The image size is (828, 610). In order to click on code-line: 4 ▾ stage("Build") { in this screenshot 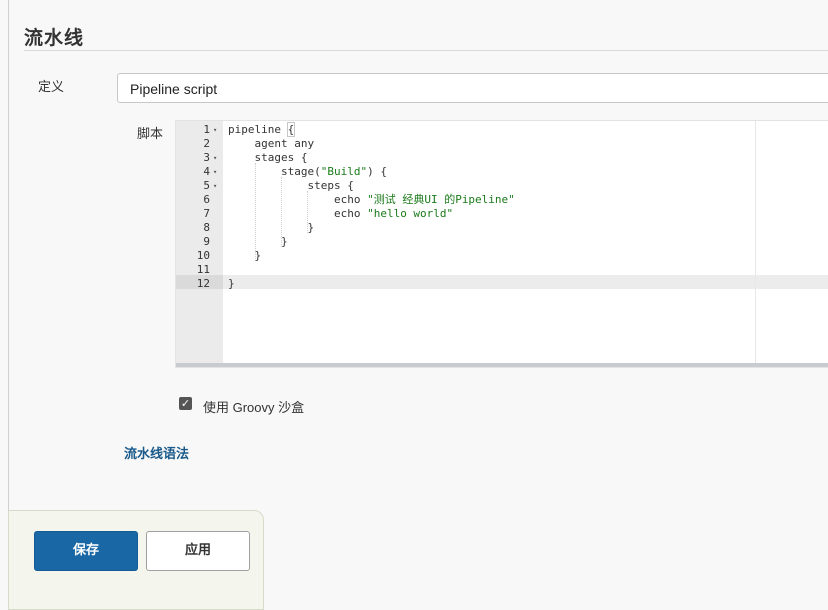, I will do `click(502, 172)`.